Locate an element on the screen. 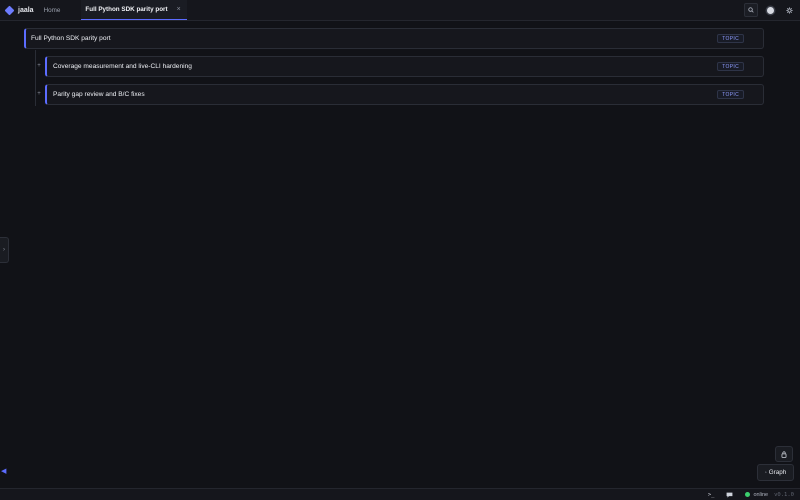 This screenshot has height=500, width=800. lock-icon is located at coordinates (784, 454).